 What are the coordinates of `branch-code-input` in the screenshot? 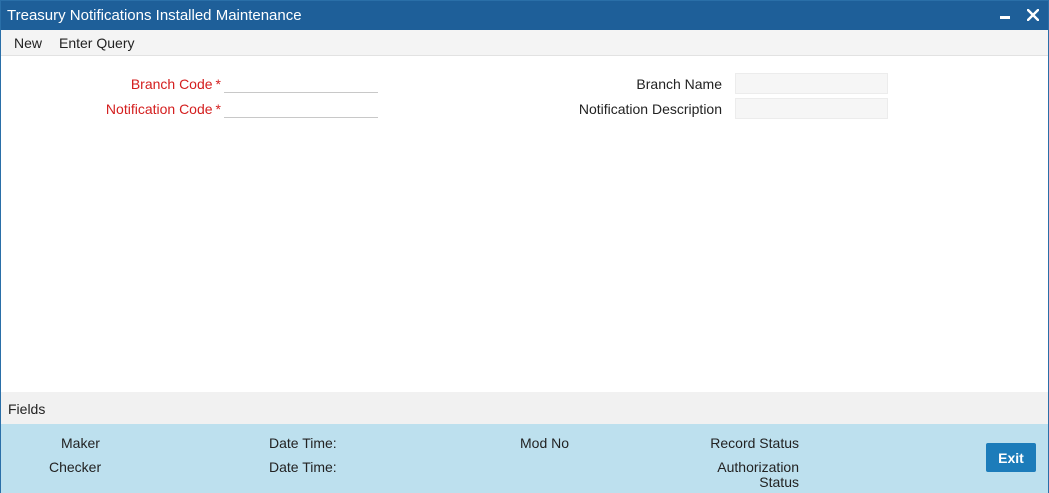 It's located at (301, 83).